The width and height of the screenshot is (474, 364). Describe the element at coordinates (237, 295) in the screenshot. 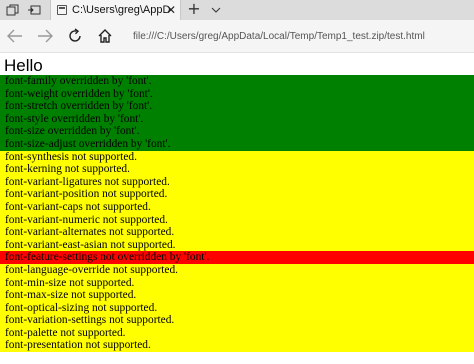

I see `test-result-row: font-max-size not supported.` at that location.